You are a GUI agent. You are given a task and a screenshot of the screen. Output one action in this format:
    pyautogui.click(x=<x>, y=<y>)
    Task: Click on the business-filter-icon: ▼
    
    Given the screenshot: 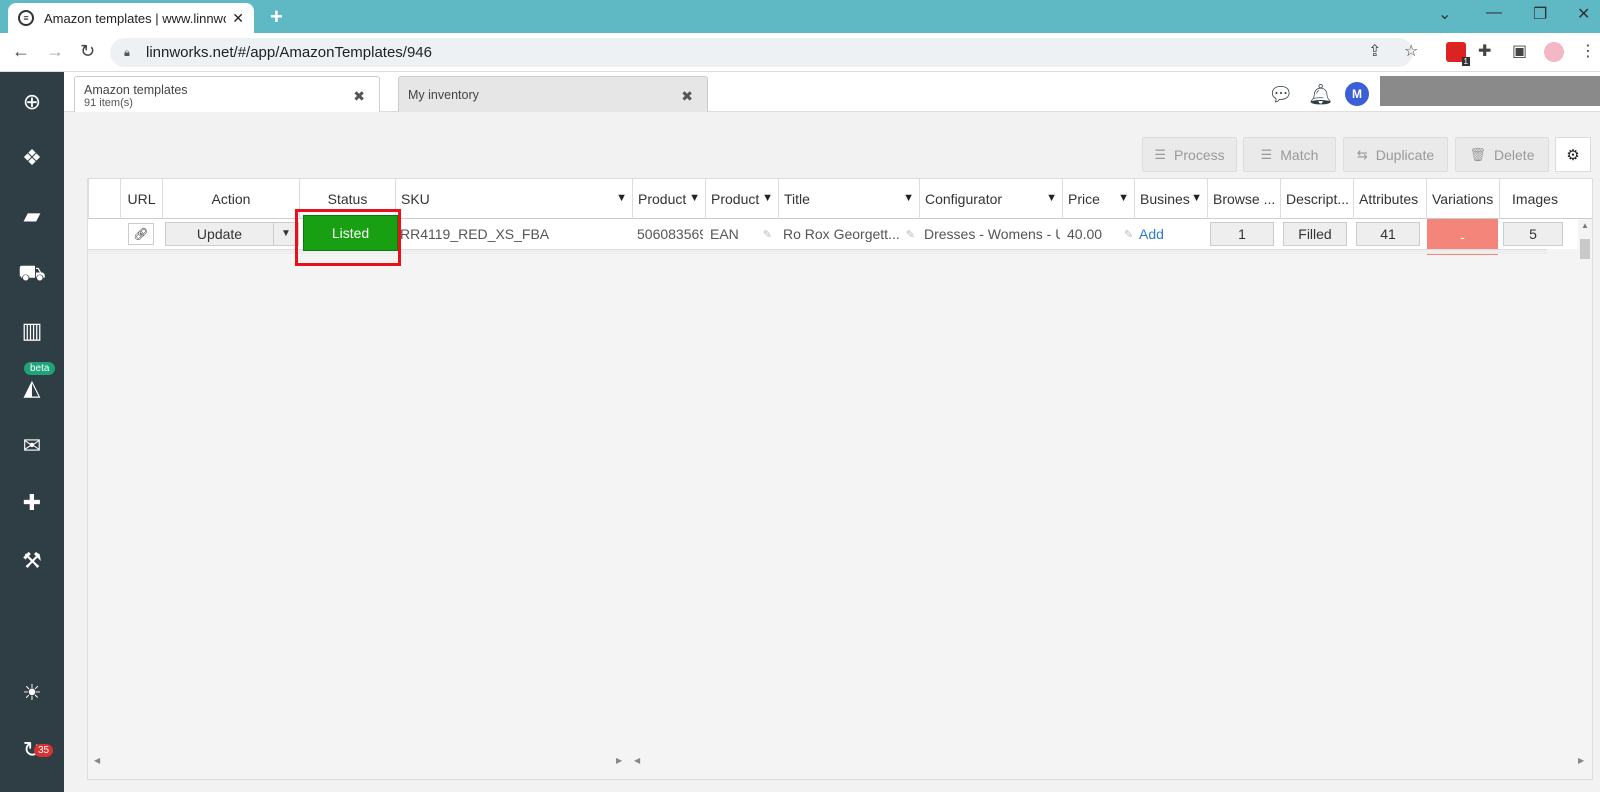 What is the action you would take?
    pyautogui.click(x=1196, y=198)
    